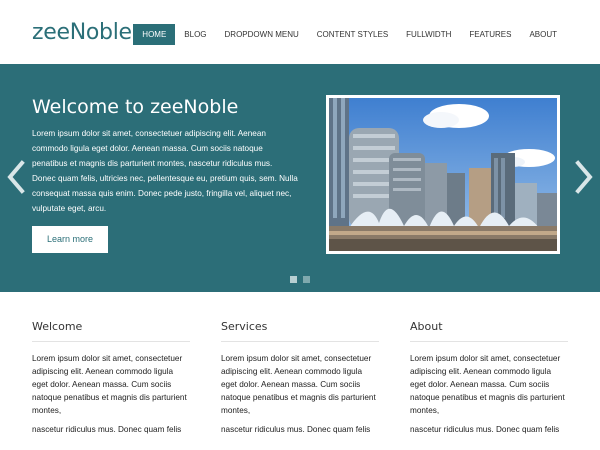 The height and width of the screenshot is (450, 600). Describe the element at coordinates (16, 177) in the screenshot. I see `prev-slide-arrow-icon` at that location.